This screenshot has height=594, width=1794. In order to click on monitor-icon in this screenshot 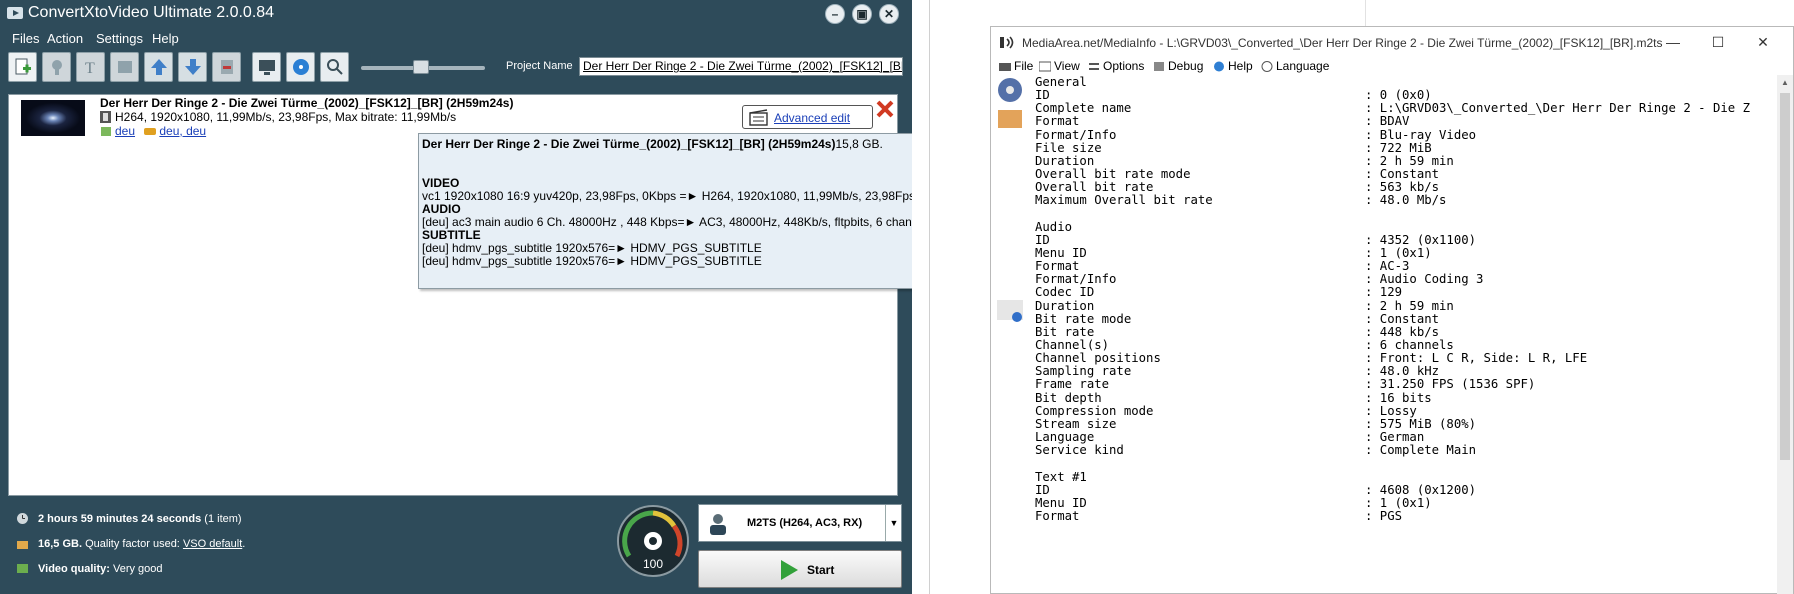, I will do `click(267, 67)`.